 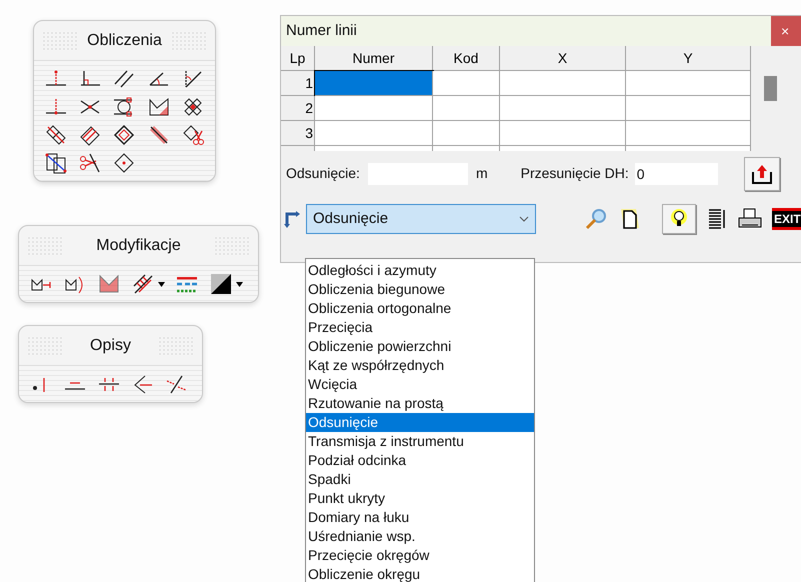 What do you see at coordinates (420, 384) in the screenshot?
I see `dropdown-option: Wcięcia` at bounding box center [420, 384].